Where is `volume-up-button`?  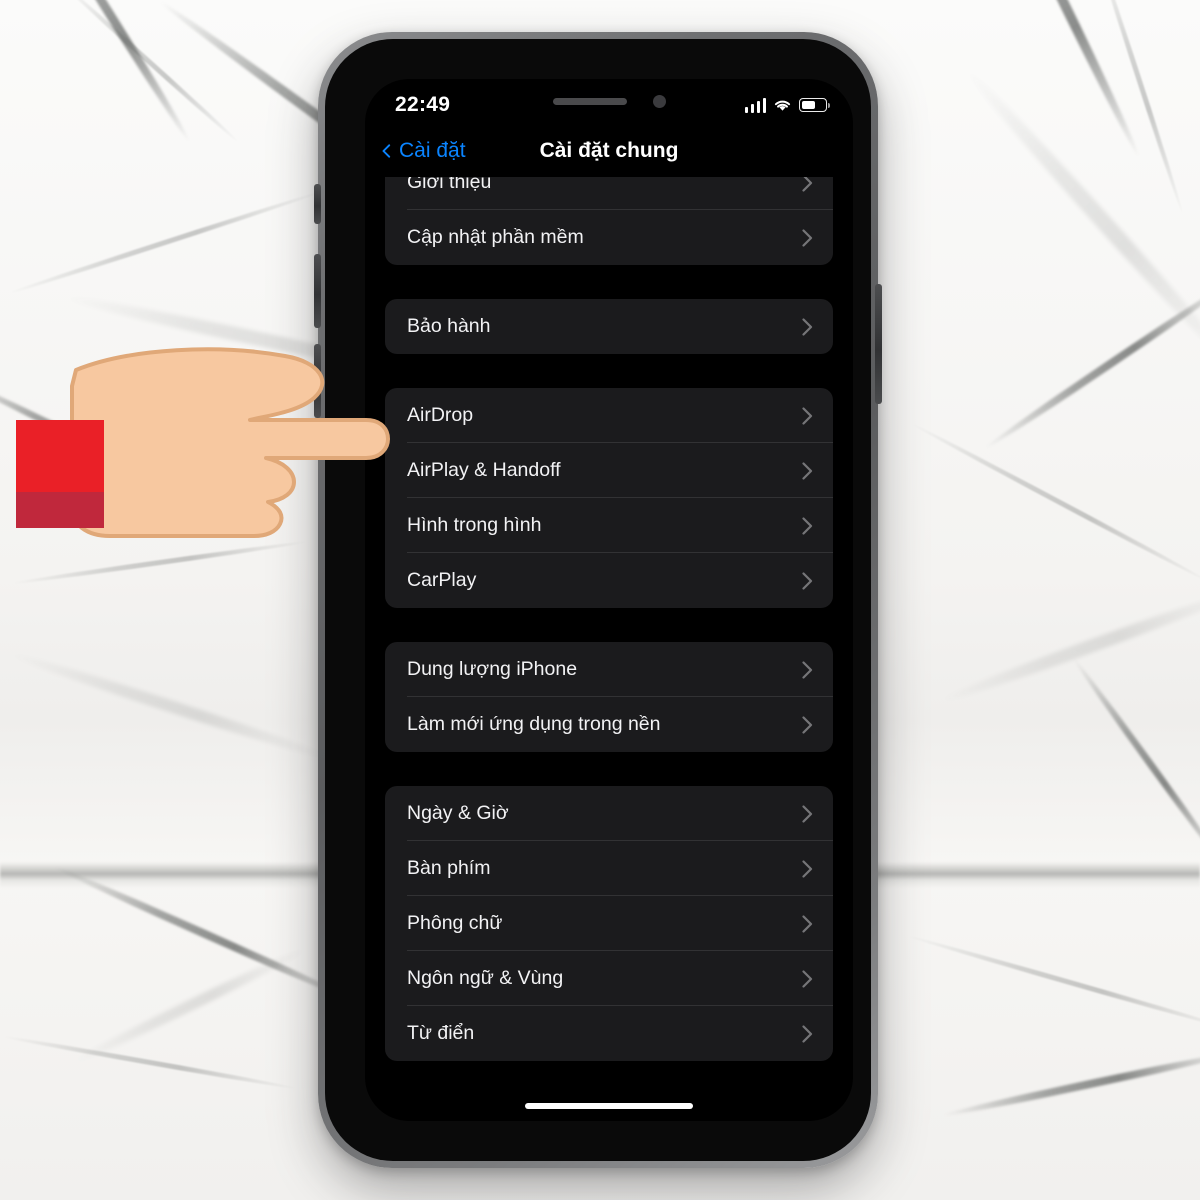 volume-up-button is located at coordinates (317, 291).